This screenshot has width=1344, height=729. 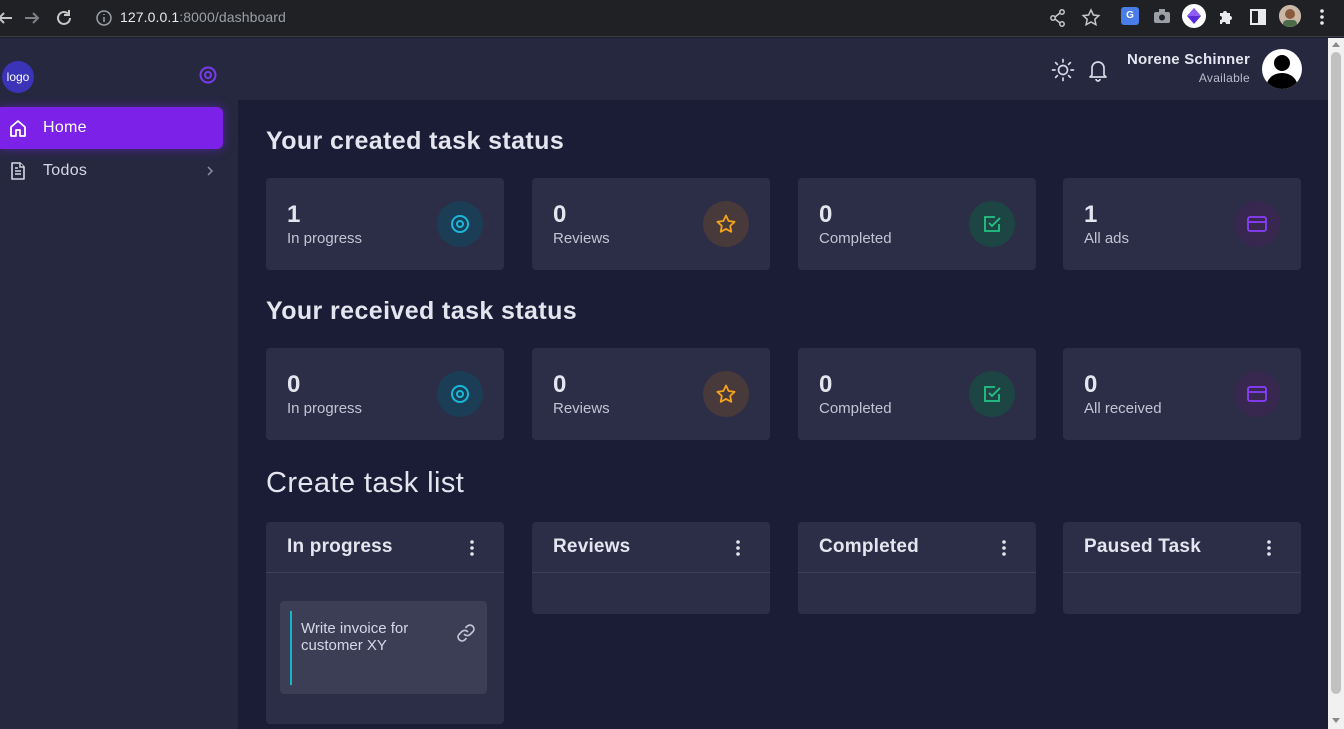 What do you see at coordinates (365, 483) in the screenshot?
I see `task-list-title: Create task list` at bounding box center [365, 483].